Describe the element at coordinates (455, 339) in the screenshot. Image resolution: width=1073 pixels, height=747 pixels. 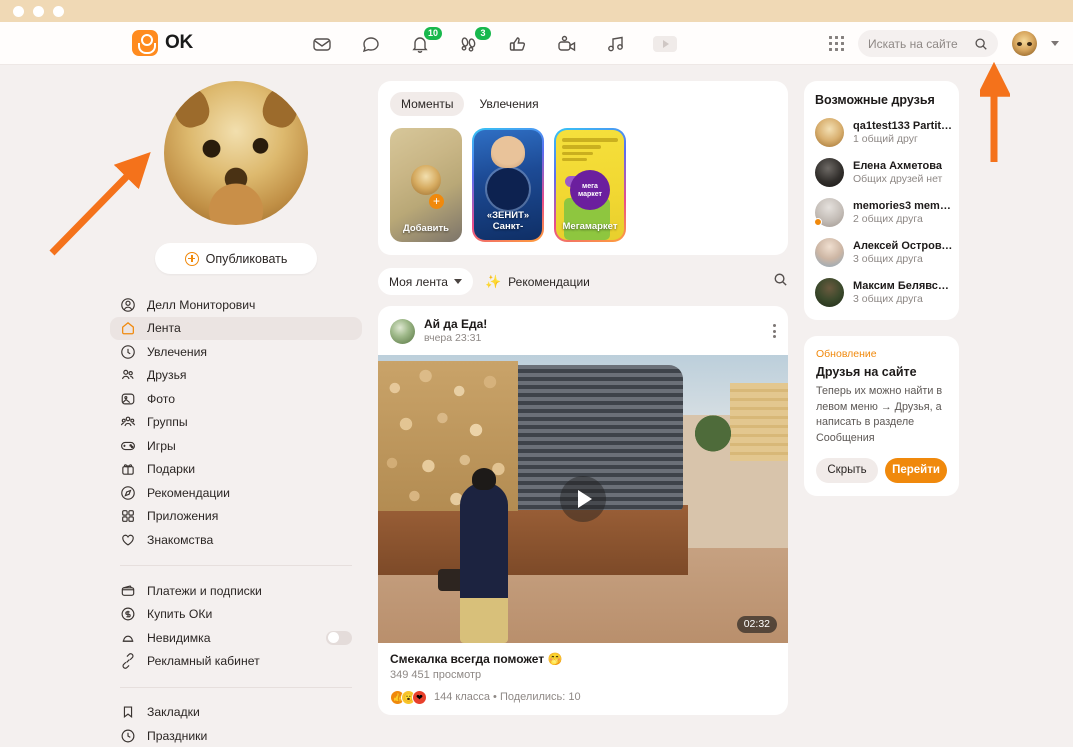
I see `post-timestamp: вчера 23:31` at that location.